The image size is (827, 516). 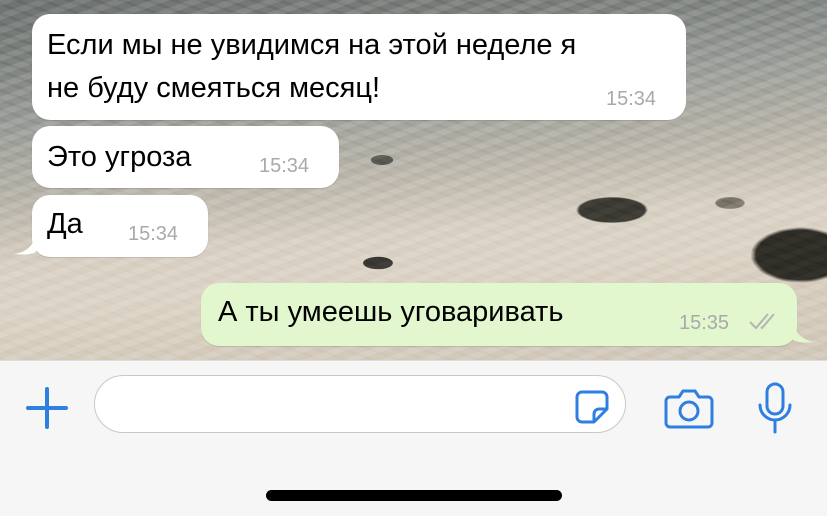 What do you see at coordinates (360, 404) in the screenshot?
I see `message-input` at bounding box center [360, 404].